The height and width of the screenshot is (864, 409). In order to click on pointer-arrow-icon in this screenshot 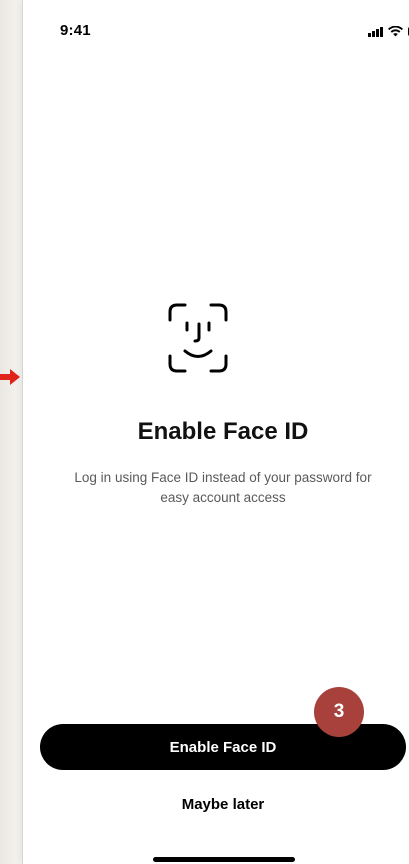, I will do `click(10, 377)`.